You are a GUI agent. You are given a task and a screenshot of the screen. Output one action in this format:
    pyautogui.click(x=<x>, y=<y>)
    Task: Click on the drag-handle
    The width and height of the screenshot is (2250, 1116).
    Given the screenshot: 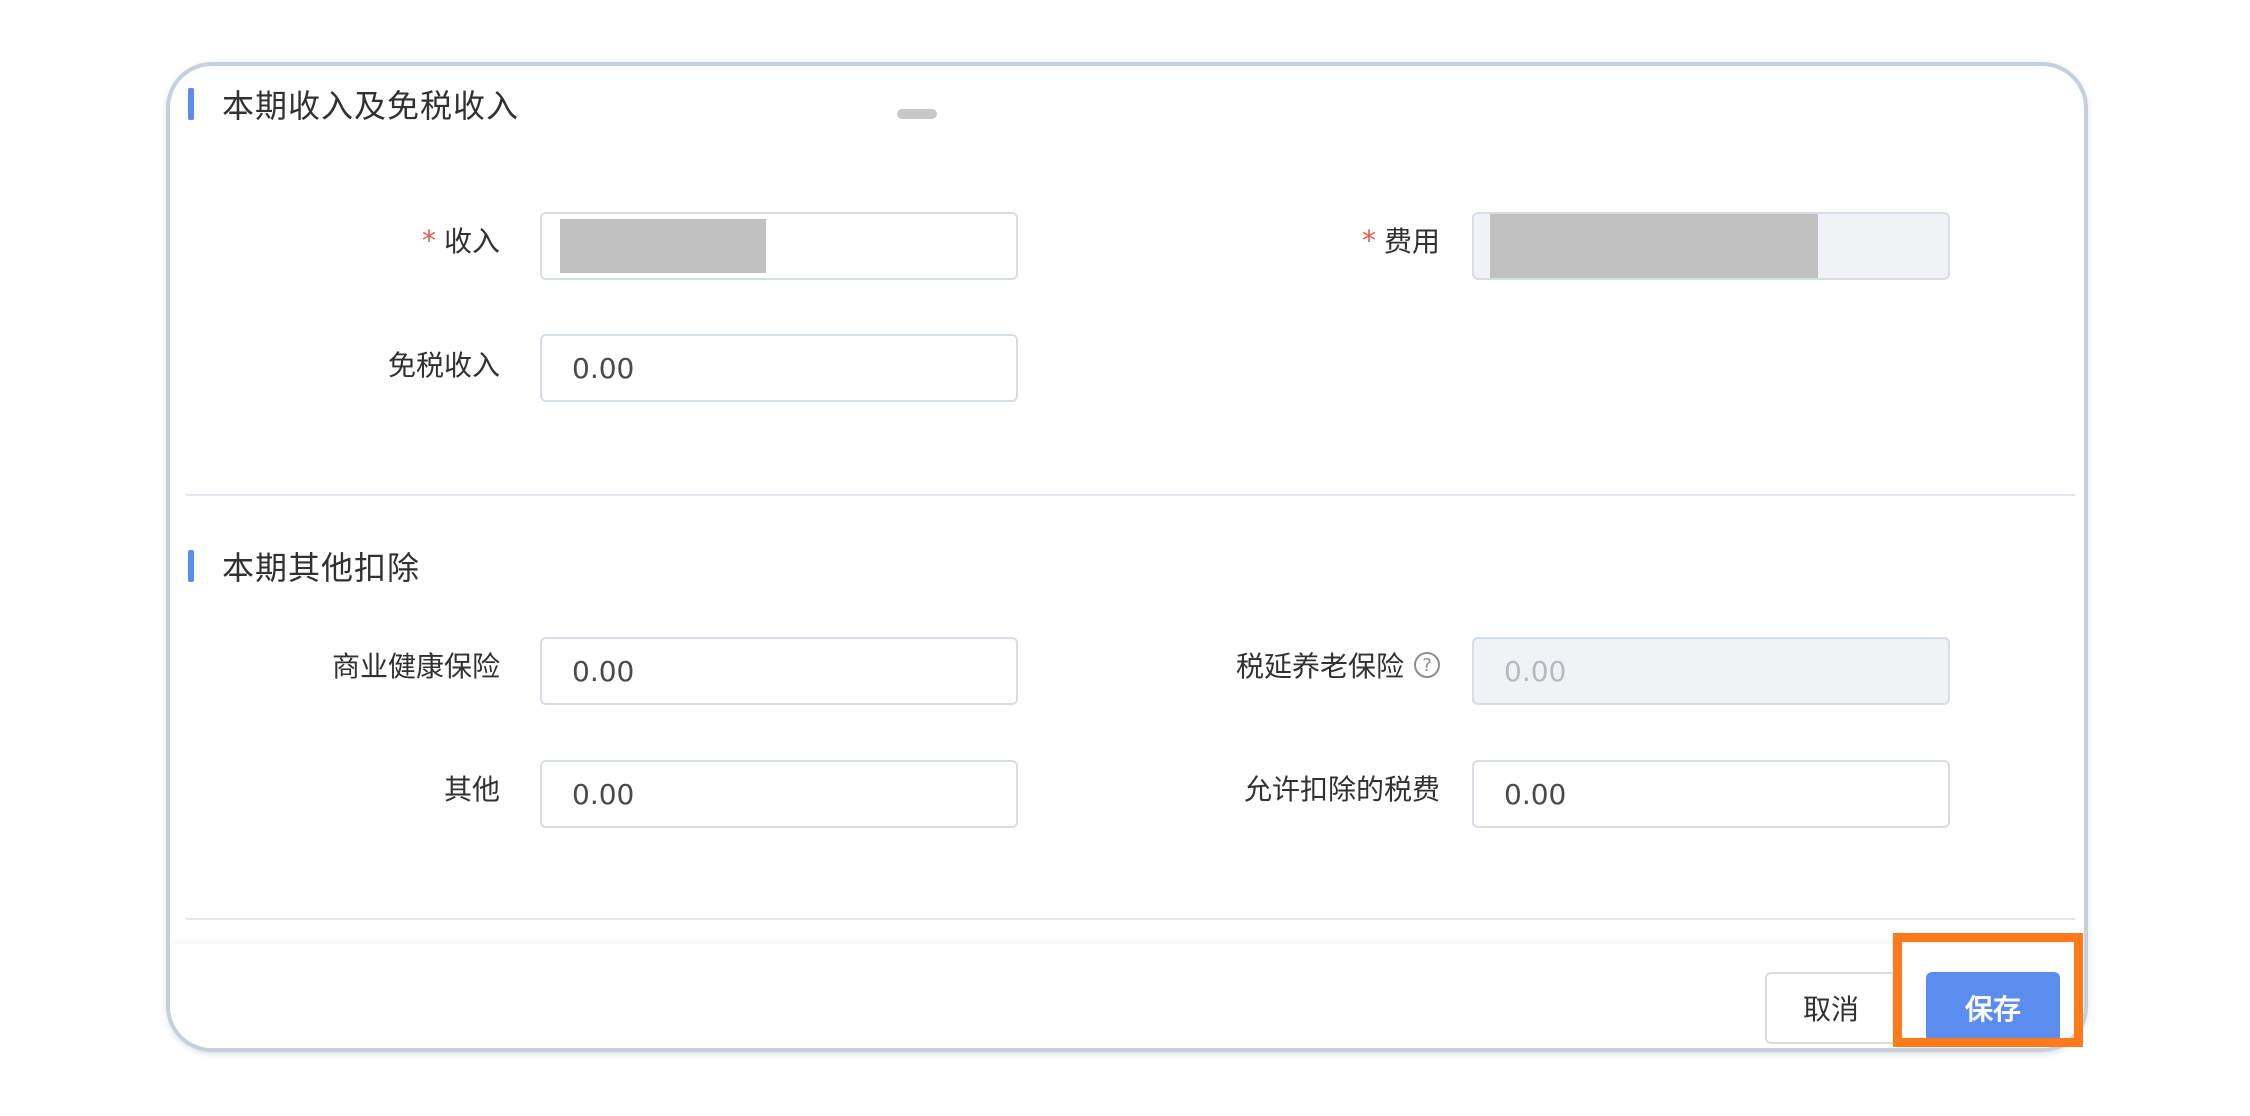 What is the action you would take?
    pyautogui.click(x=917, y=114)
    